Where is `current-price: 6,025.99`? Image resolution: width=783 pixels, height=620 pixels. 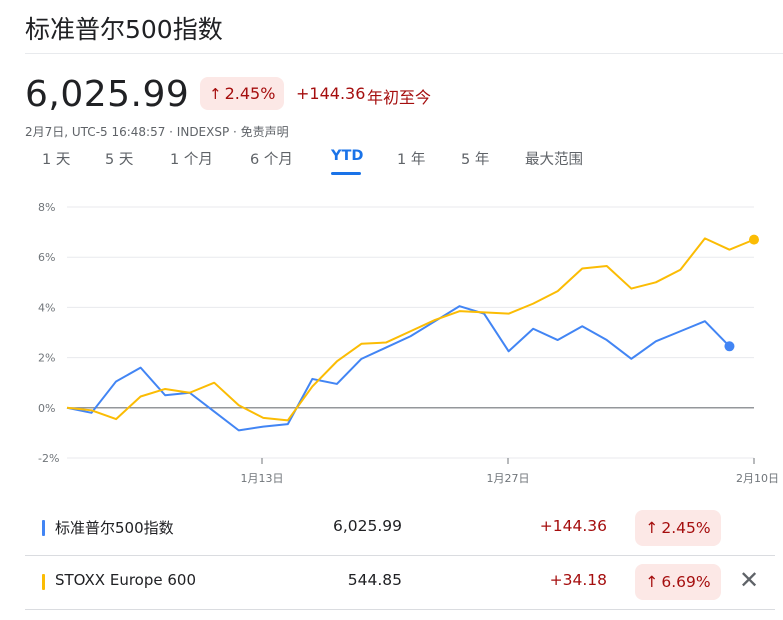 current-price: 6,025.99 is located at coordinates (107, 94).